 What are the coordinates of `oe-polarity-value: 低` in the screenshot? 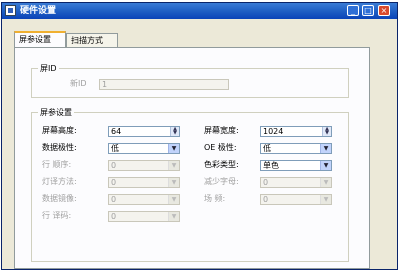 It's located at (267, 148).